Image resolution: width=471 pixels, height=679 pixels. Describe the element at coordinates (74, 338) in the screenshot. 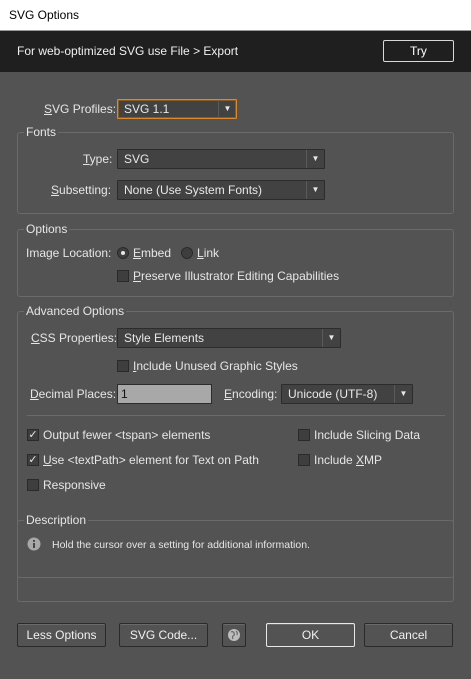

I see `css-properties-label: CSS Properties:` at that location.